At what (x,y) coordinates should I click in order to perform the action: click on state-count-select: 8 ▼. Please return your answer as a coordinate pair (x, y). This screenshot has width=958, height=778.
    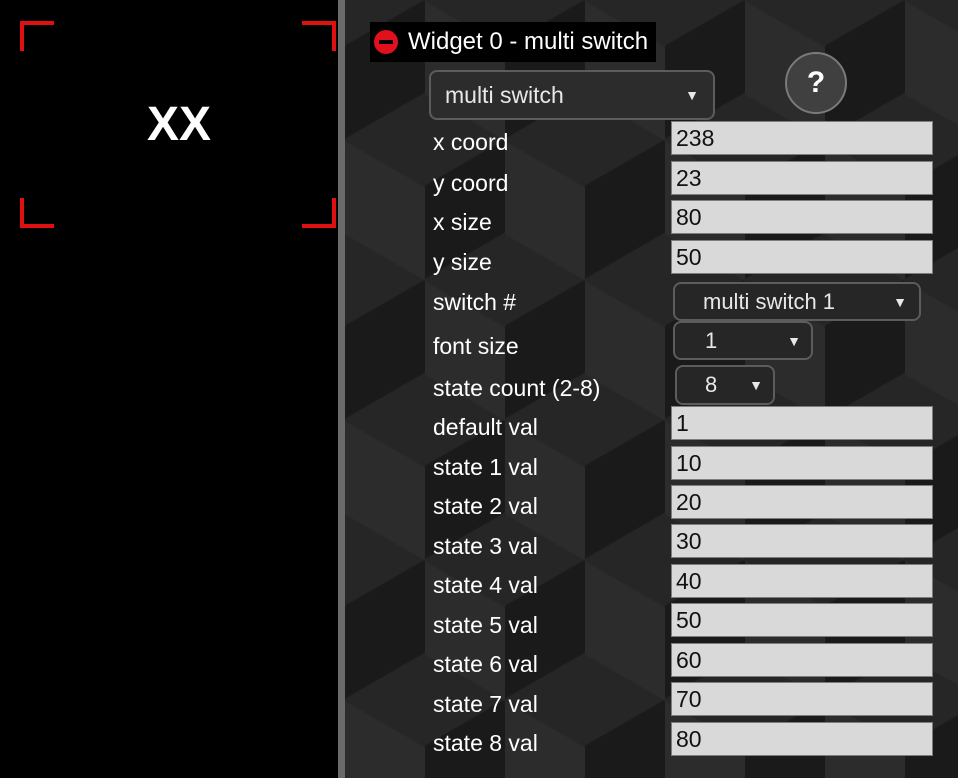
    Looking at the image, I should click on (725, 385).